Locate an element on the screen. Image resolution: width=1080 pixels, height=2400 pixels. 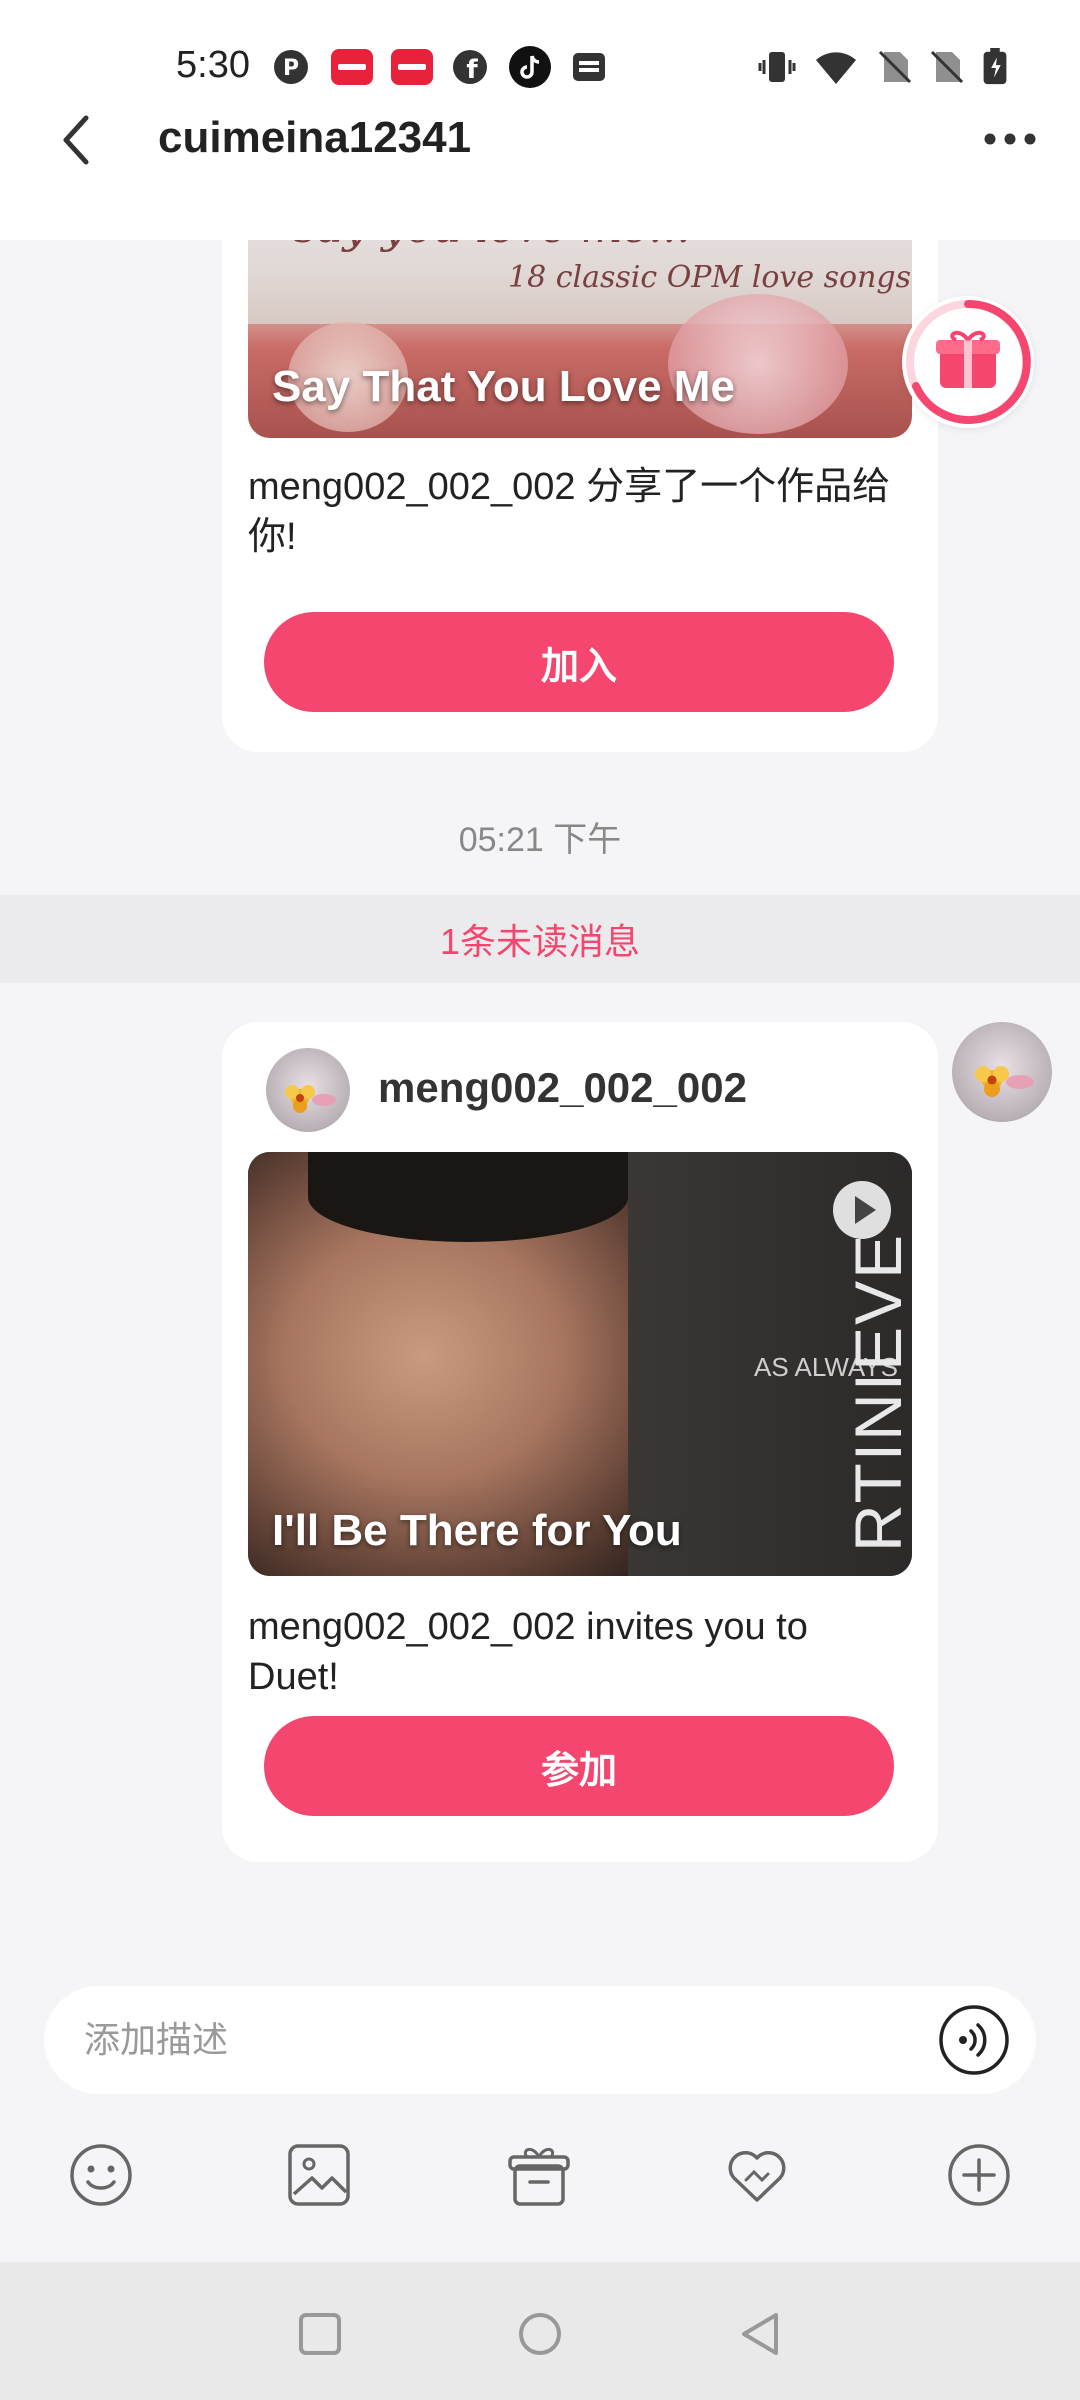
voice-input-icon is located at coordinates (974, 2040).